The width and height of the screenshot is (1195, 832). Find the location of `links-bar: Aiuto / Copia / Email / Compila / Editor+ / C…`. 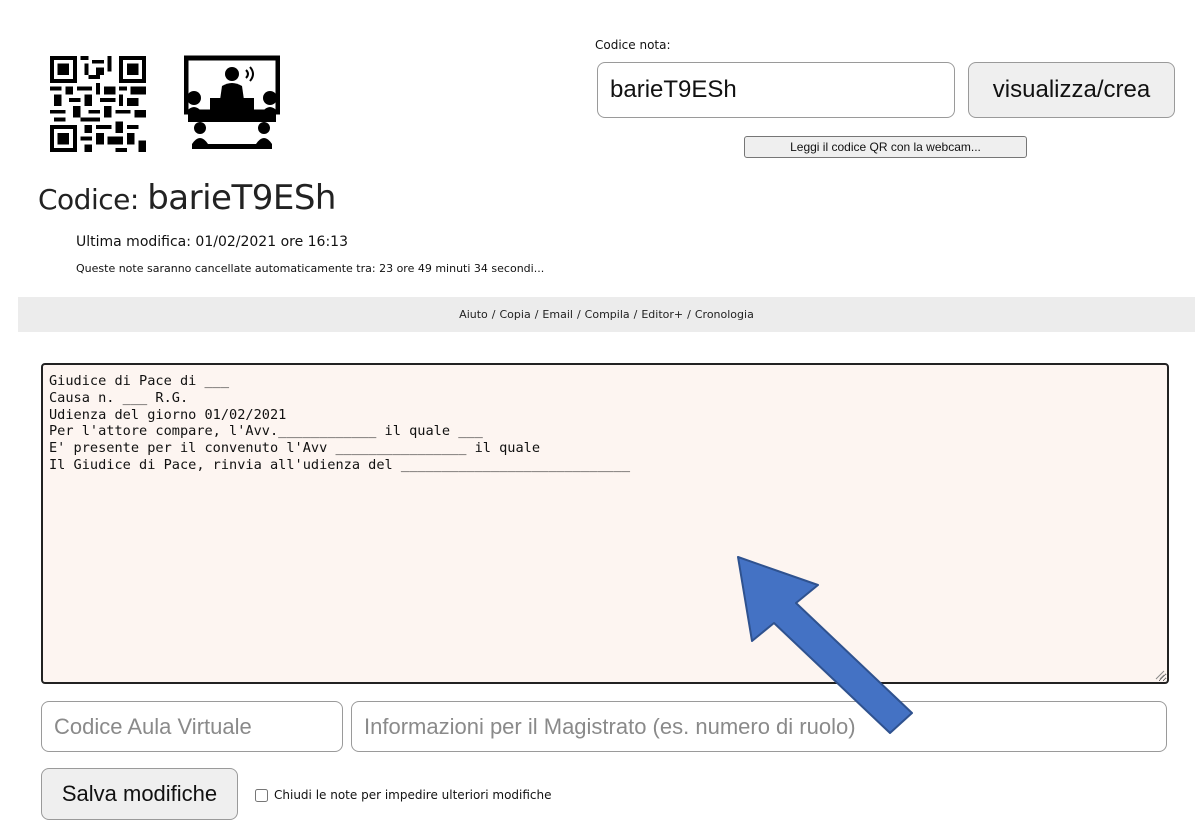

links-bar: Aiuto / Copia / Email / Compila / Editor+ / C… is located at coordinates (606, 314).